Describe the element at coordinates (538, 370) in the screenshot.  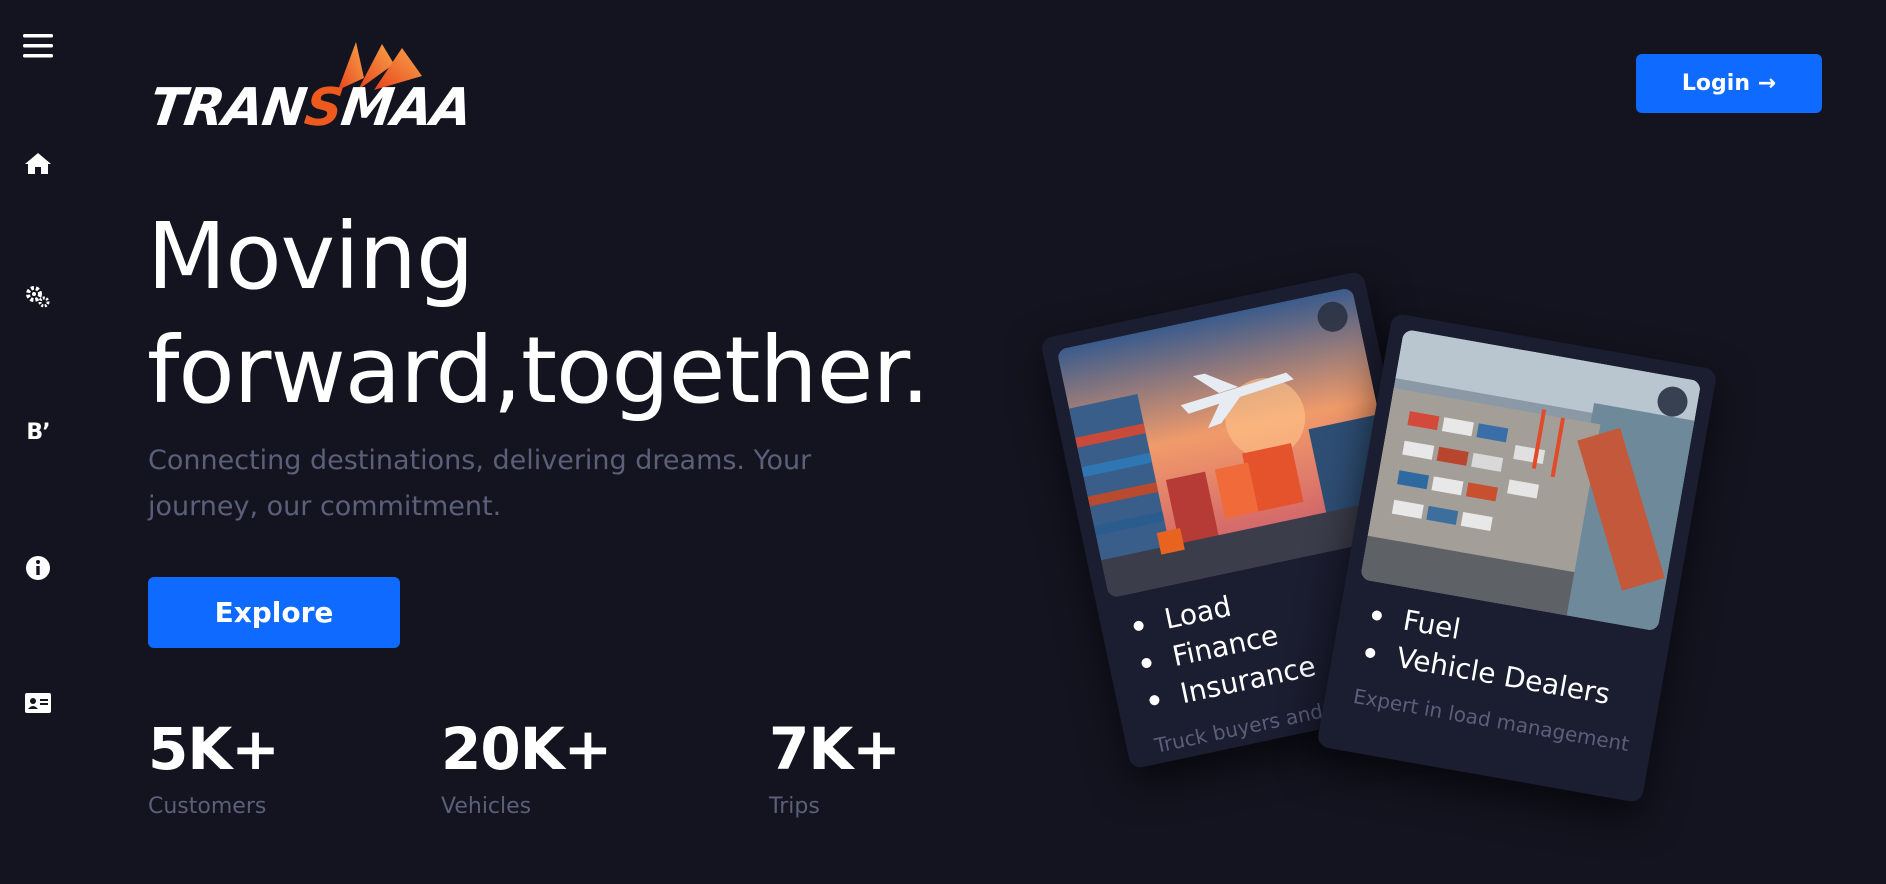
I see `hero-title-line2: forward,together.` at that location.